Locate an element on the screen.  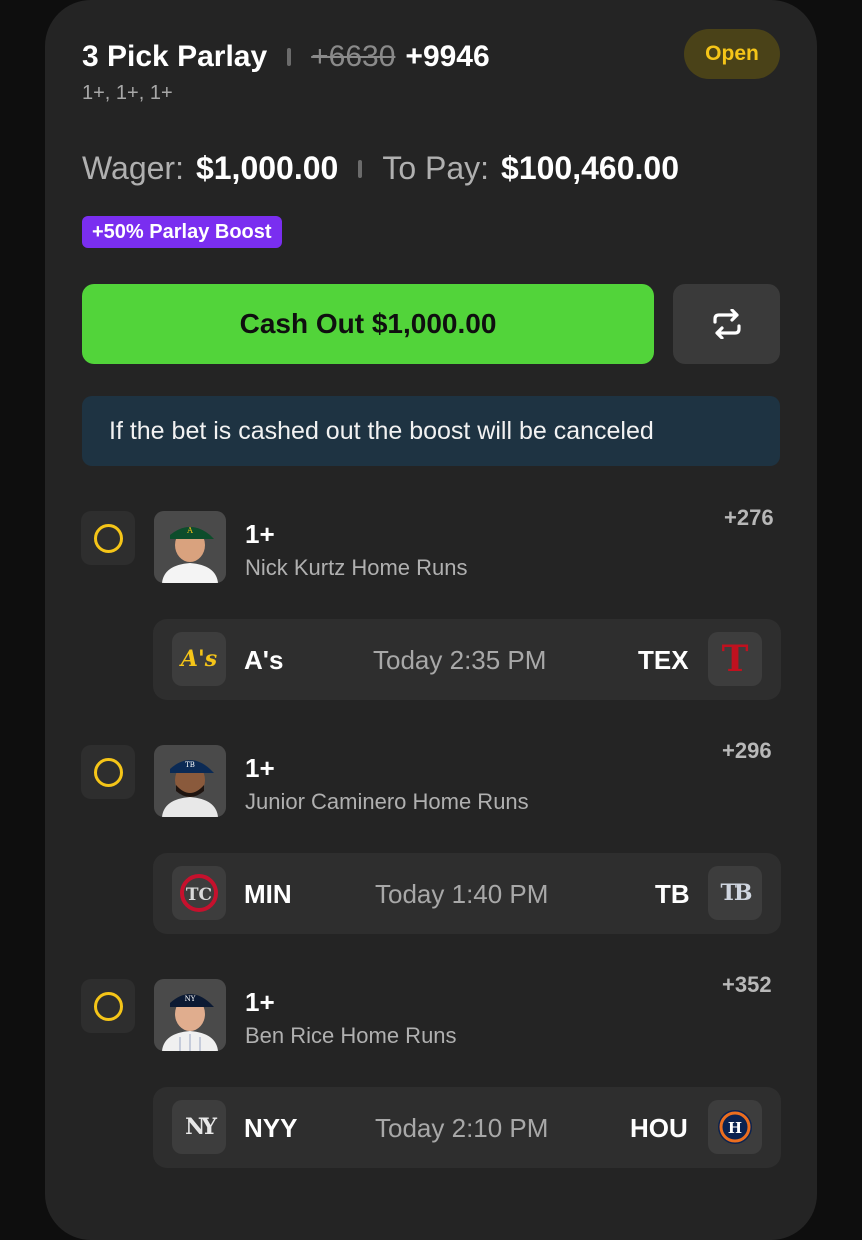
svg-text: TC is located at coordinates (199, 895).